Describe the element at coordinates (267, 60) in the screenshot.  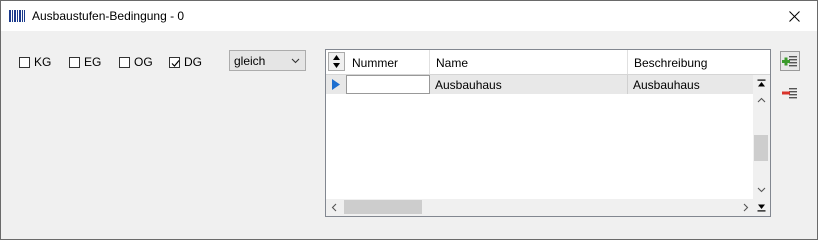
I see `comparison-select: gleich` at that location.